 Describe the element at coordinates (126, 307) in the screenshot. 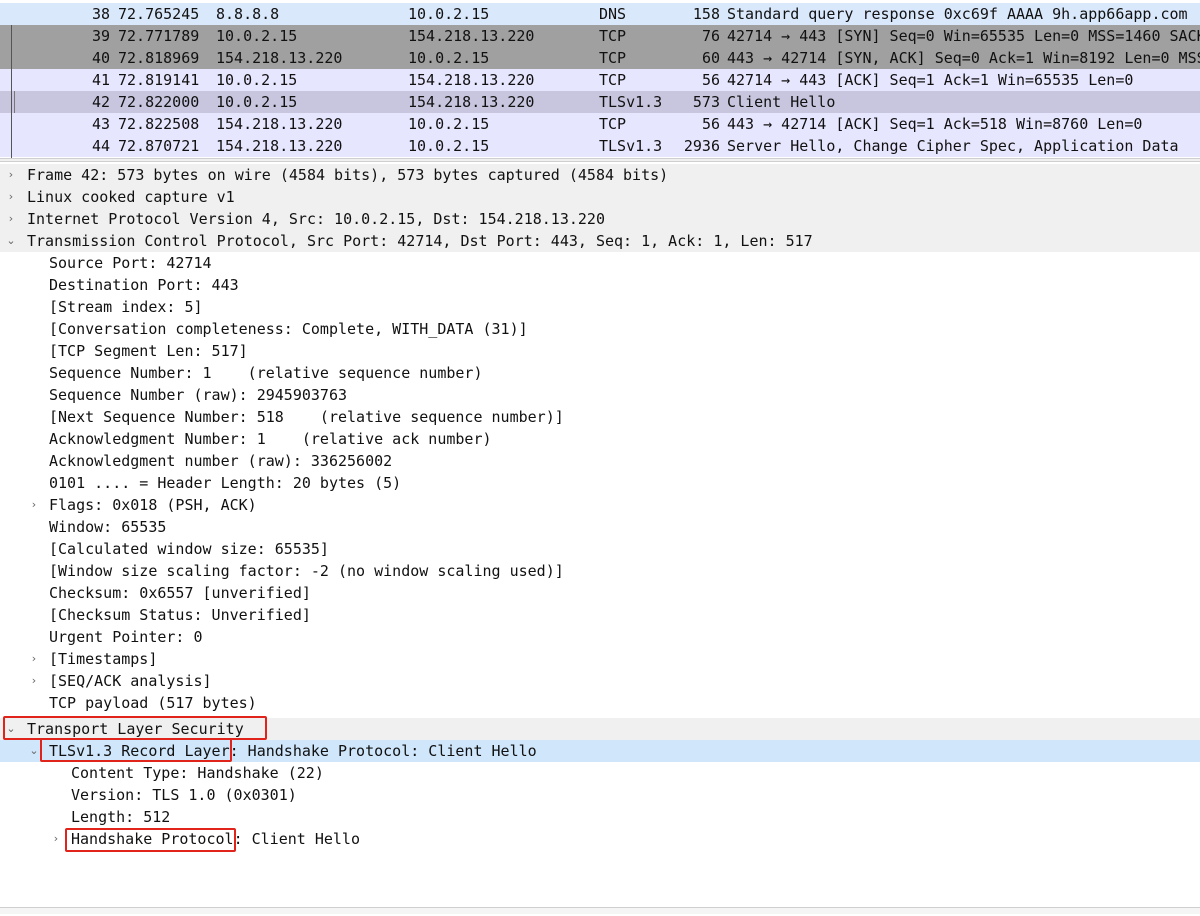

I see `field-text: [Stream index: 5]` at that location.